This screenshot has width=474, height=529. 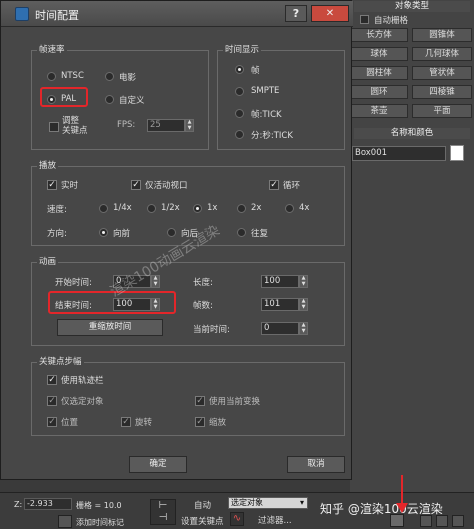 What do you see at coordinates (268, 503) in the screenshot?
I see `selection-dropdown: 选定对象 ▾` at bounding box center [268, 503].